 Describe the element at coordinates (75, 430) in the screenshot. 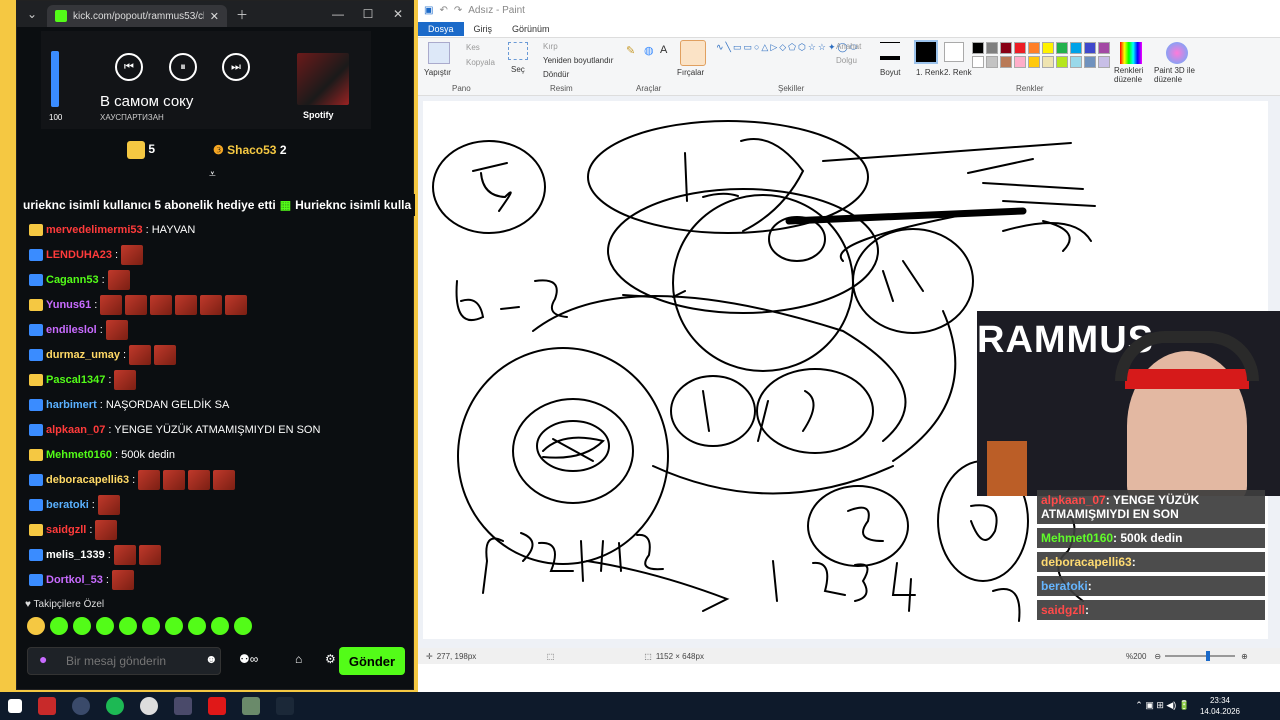

I see `chat-username: alpkaan_07` at that location.